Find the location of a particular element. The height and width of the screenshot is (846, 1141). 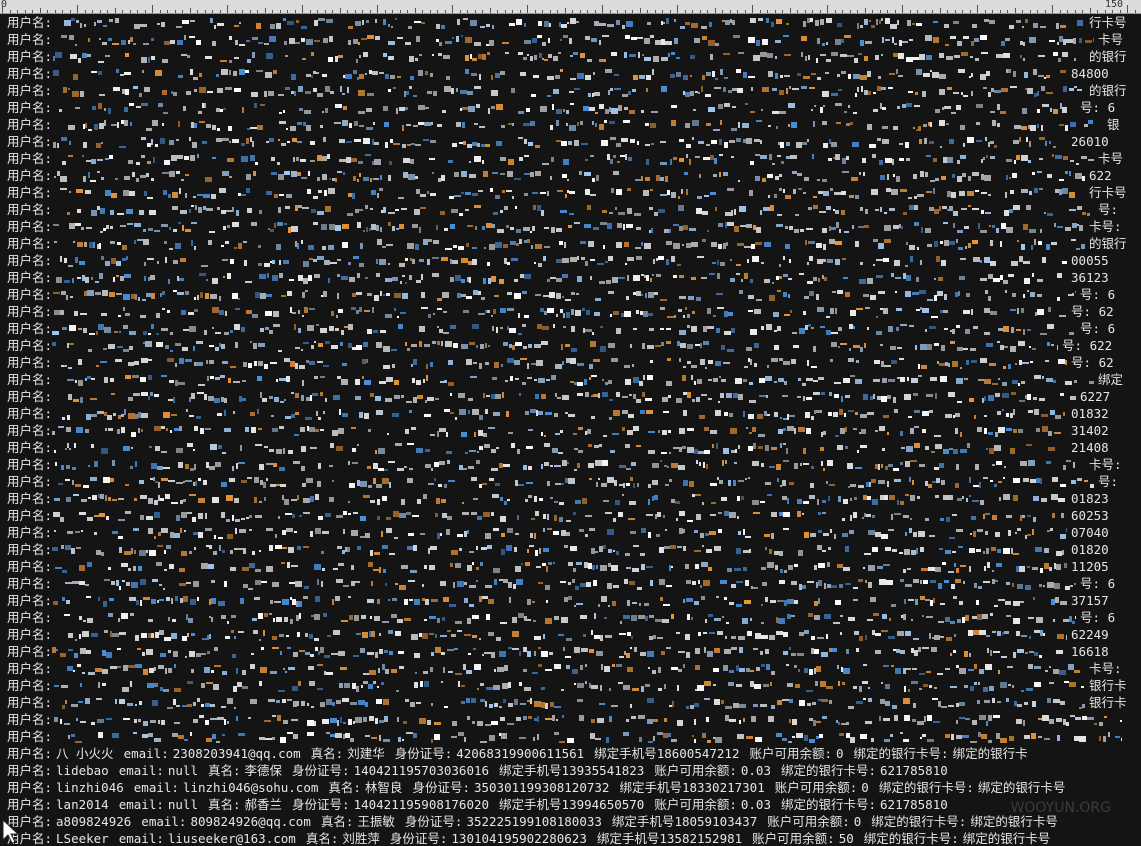

realname-value: 王振敏 is located at coordinates (376, 821).